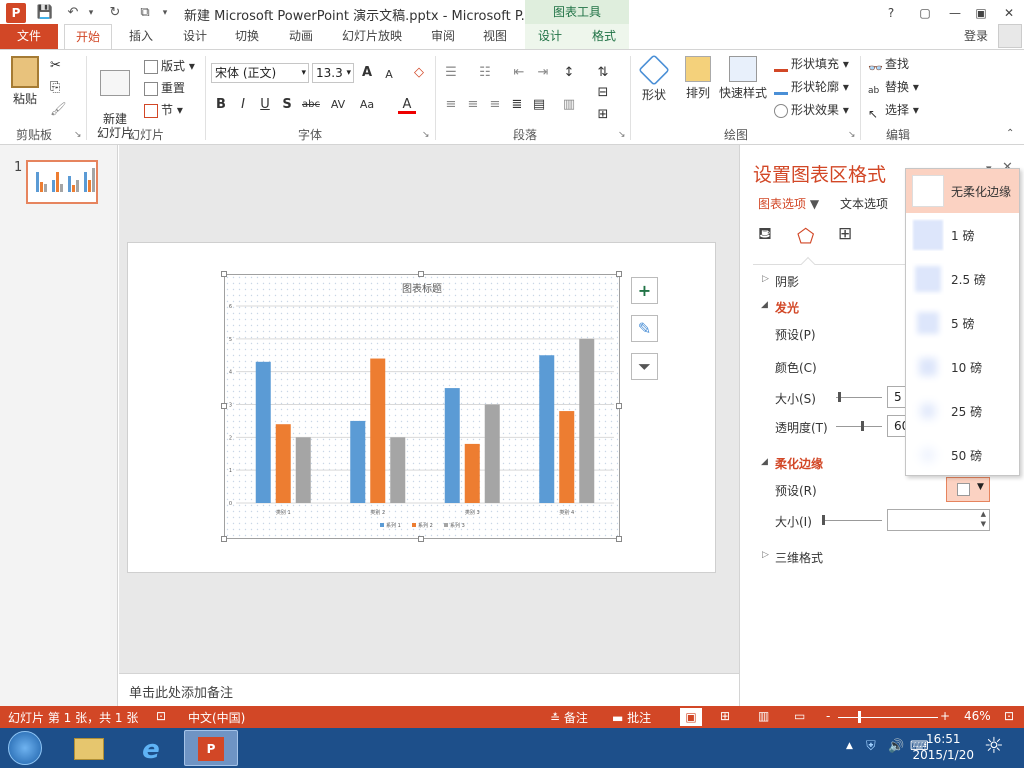 The height and width of the screenshot is (768, 1024). I want to click on soft-edges-collapse-icon: ◢, so click(764, 462).